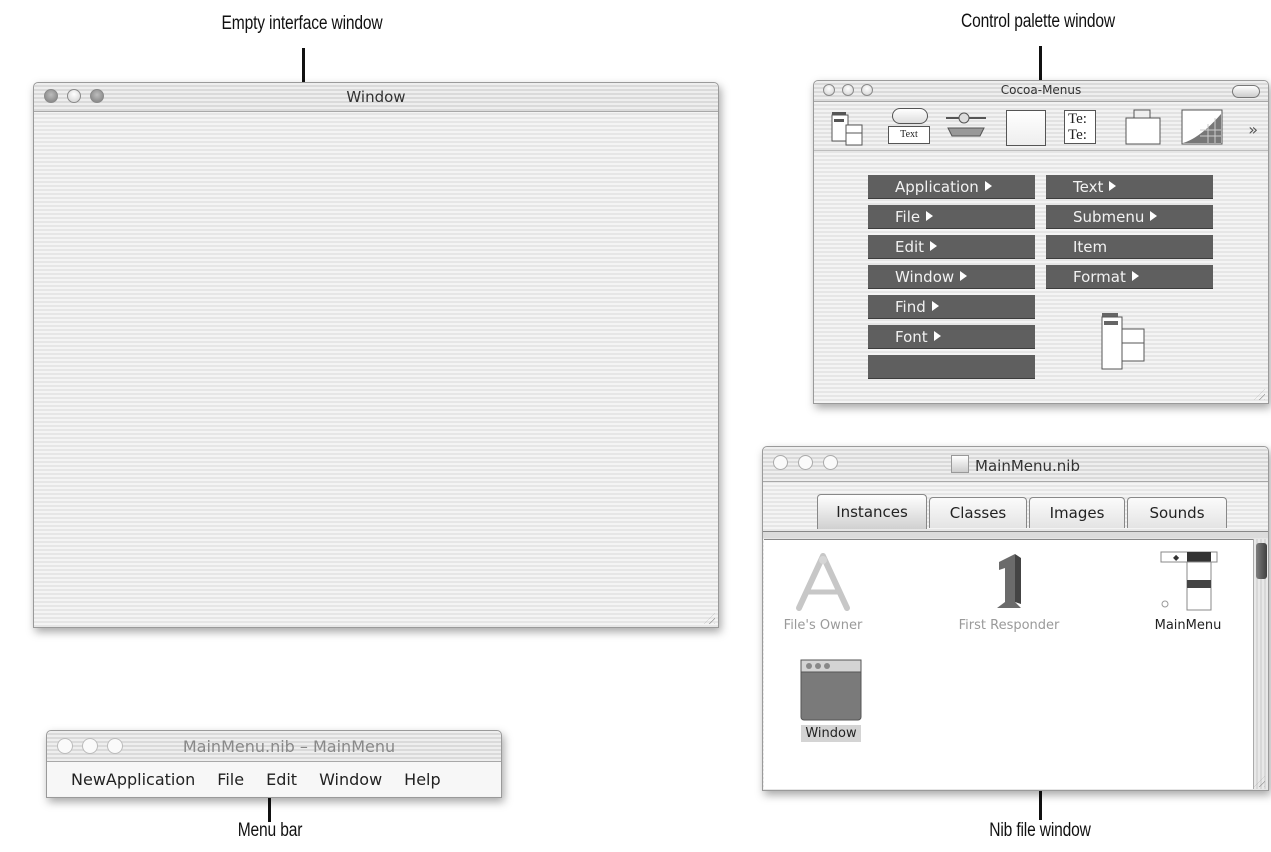  I want to click on toolbar-toggle-button, so click(1246, 91).